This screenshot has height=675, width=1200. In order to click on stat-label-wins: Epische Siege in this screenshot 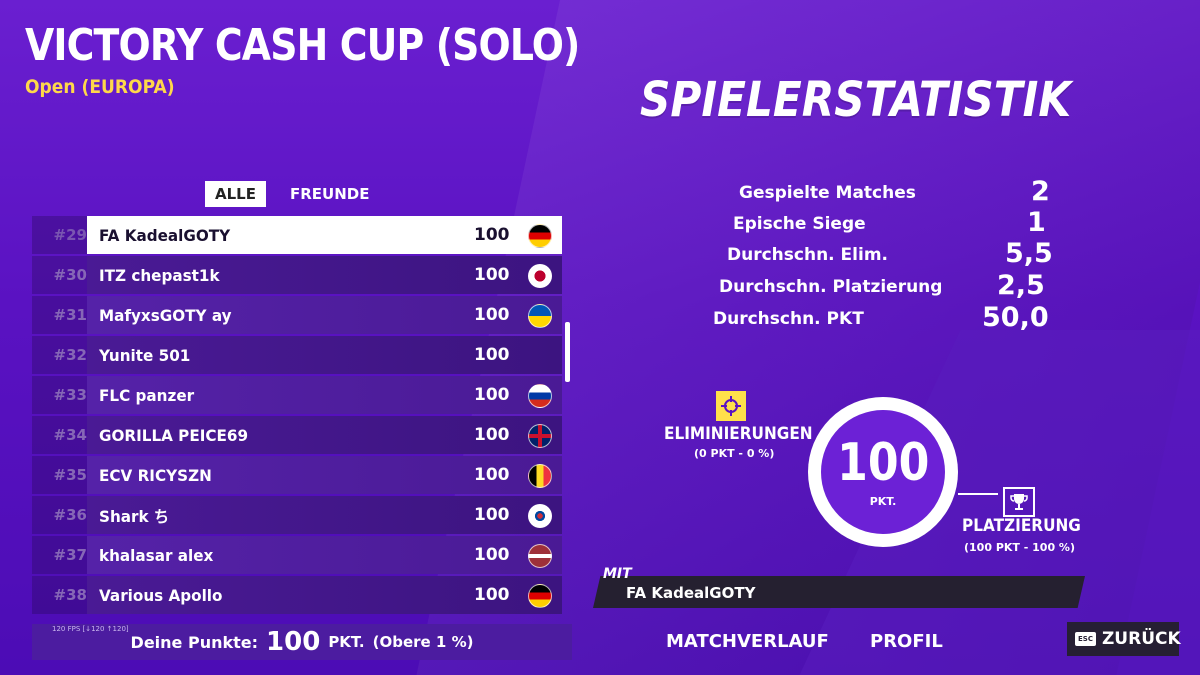, I will do `click(799, 224)`.